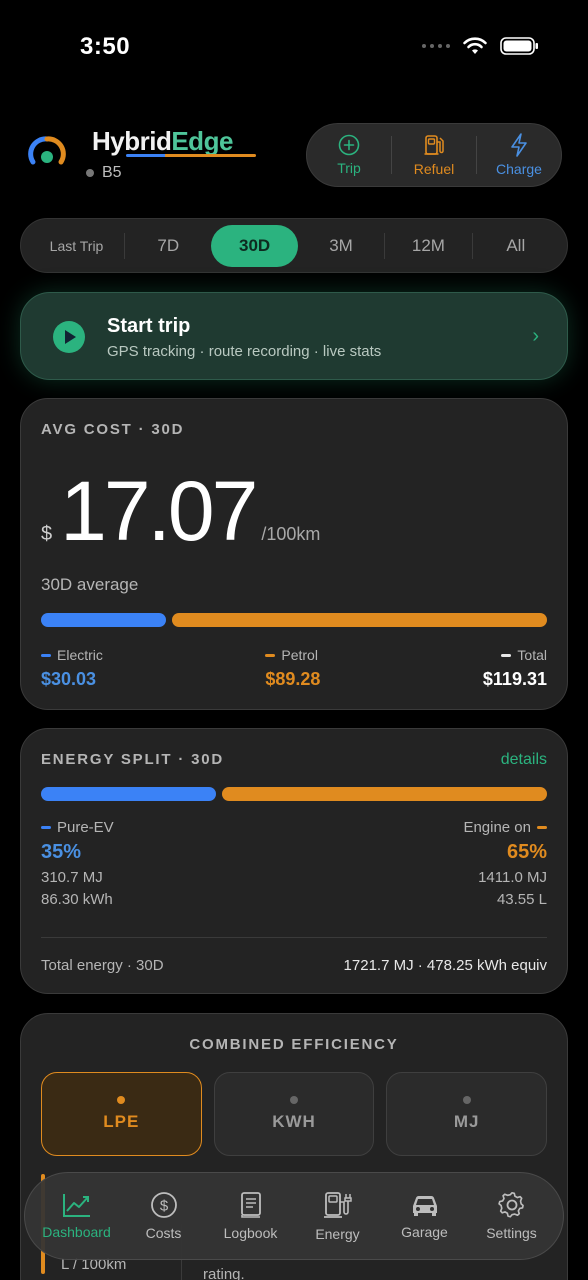 The height and width of the screenshot is (1280, 588). I want to click on brand-hybrid: Hybrid, so click(132, 141).